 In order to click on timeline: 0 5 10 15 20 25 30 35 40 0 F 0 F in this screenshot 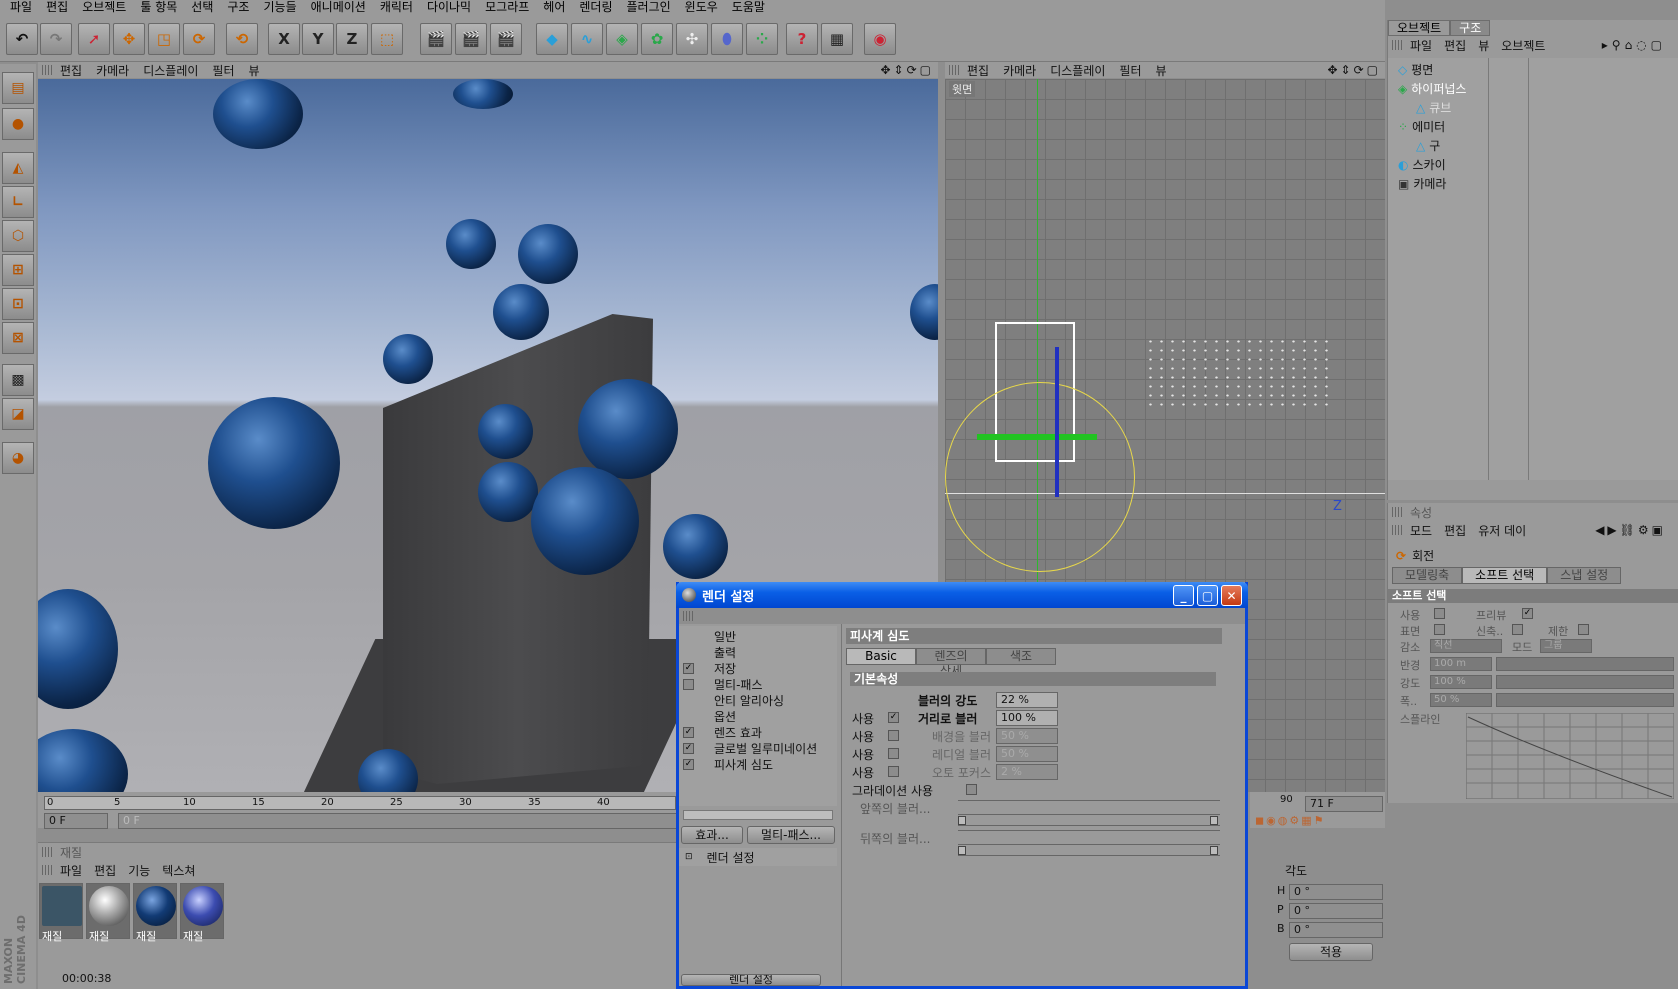, I will do `click(358, 810)`.